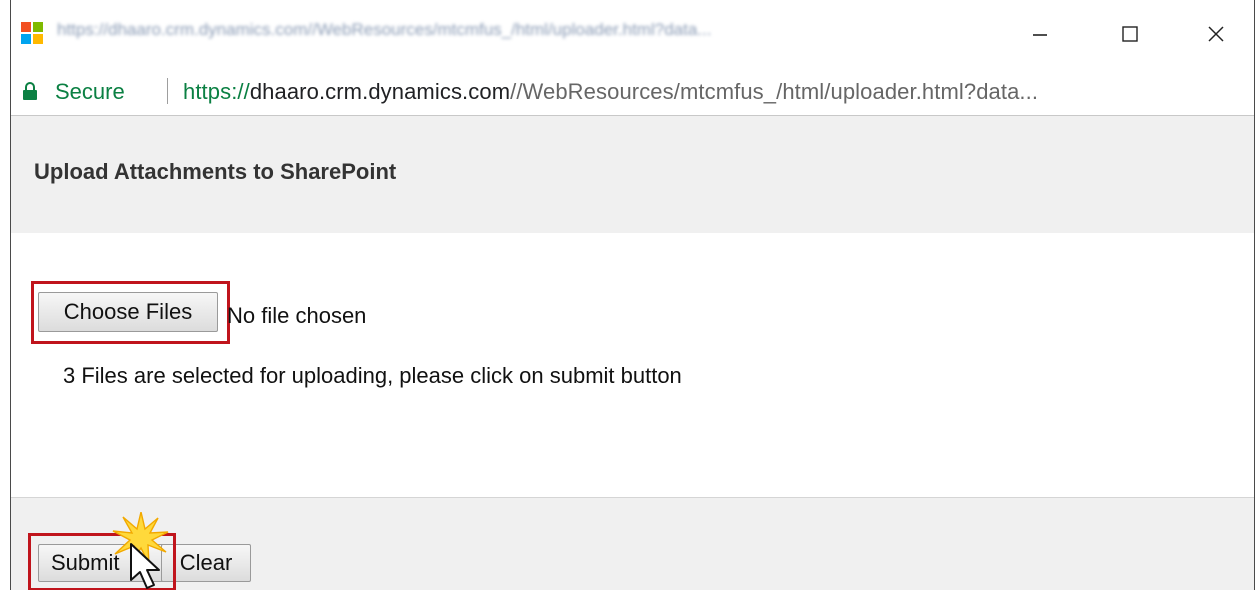 This screenshot has height=590, width=1257. I want to click on url-host: dhaaro.crm.dynamics.com, so click(380, 91).